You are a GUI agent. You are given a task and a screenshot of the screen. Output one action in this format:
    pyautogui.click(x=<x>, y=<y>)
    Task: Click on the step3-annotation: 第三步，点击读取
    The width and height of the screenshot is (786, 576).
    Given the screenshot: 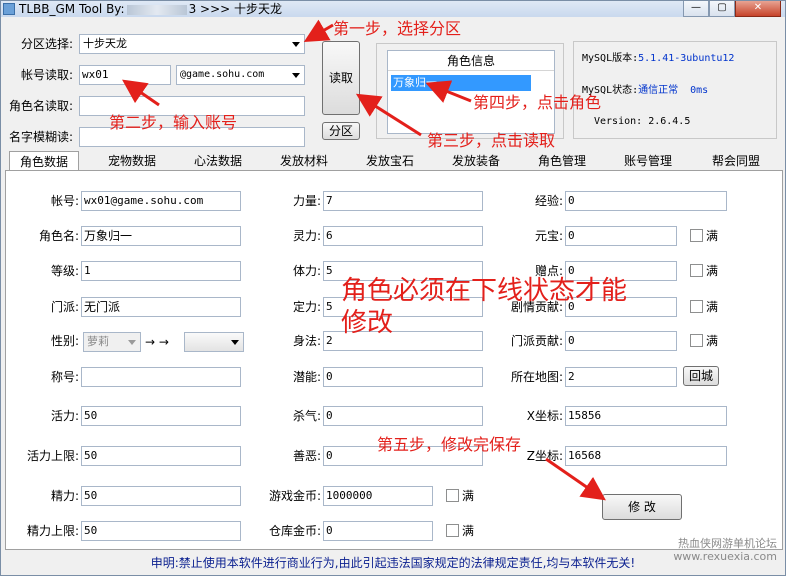 What is the action you would take?
    pyautogui.click(x=491, y=140)
    